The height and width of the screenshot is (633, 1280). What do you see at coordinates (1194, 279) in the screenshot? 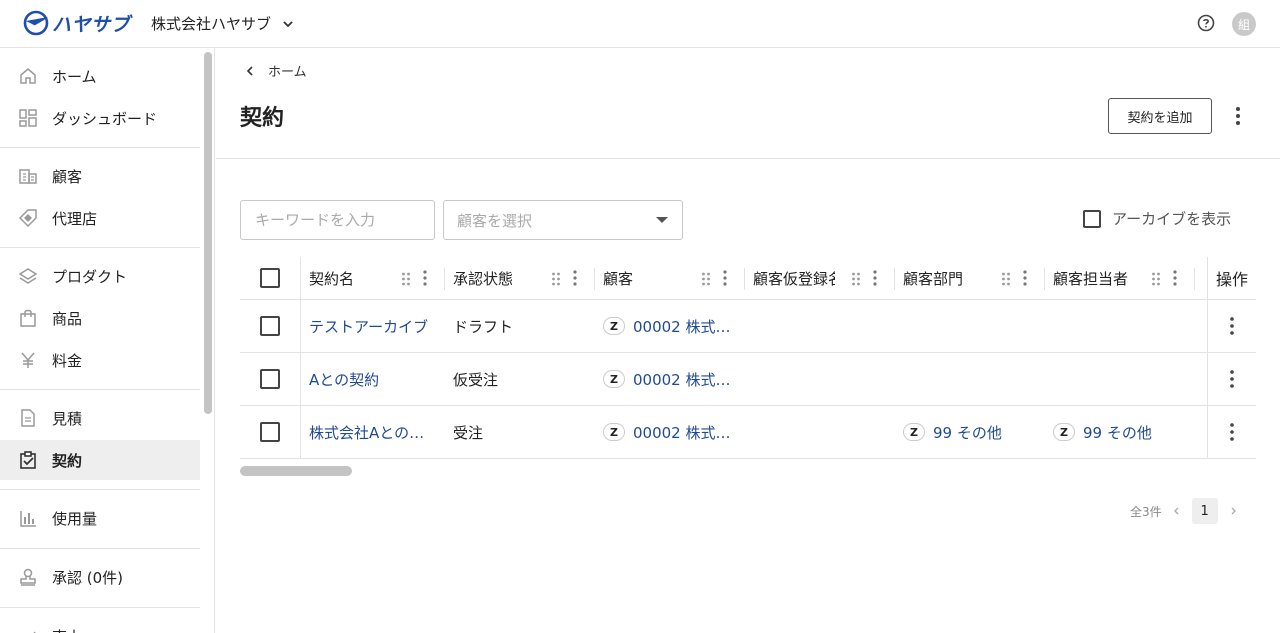
I see `column-separator` at bounding box center [1194, 279].